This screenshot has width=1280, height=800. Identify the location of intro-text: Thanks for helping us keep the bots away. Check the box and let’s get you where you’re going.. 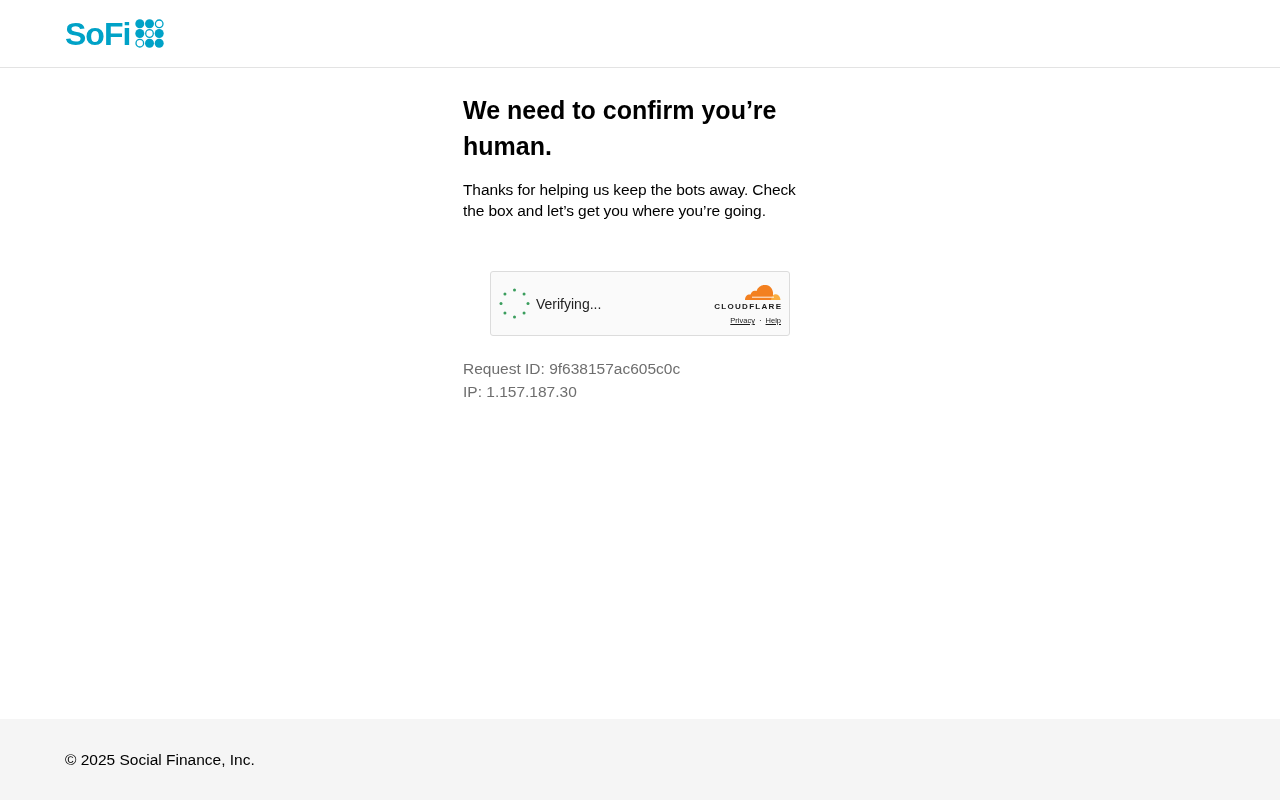
(630, 200).